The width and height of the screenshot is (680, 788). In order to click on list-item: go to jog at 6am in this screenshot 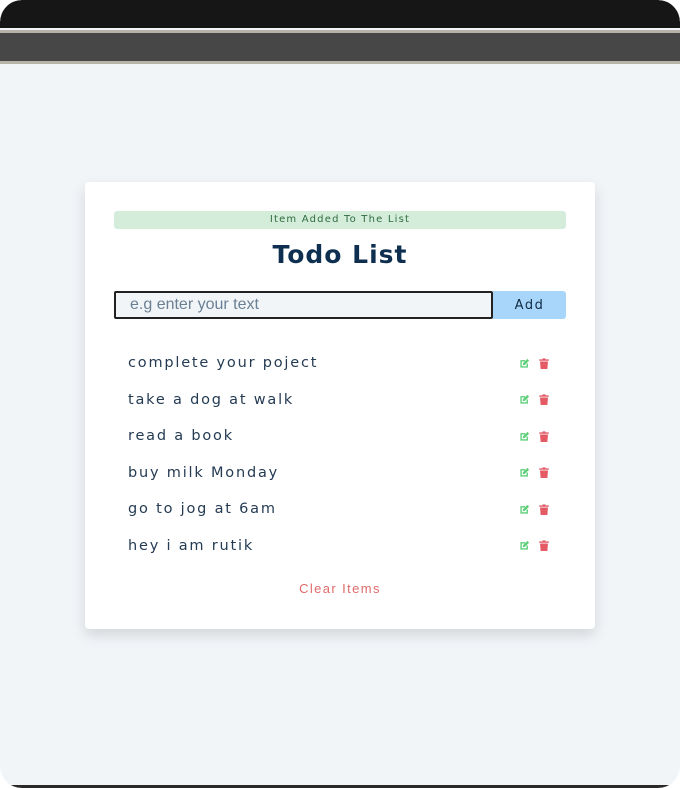, I will do `click(340, 509)`.